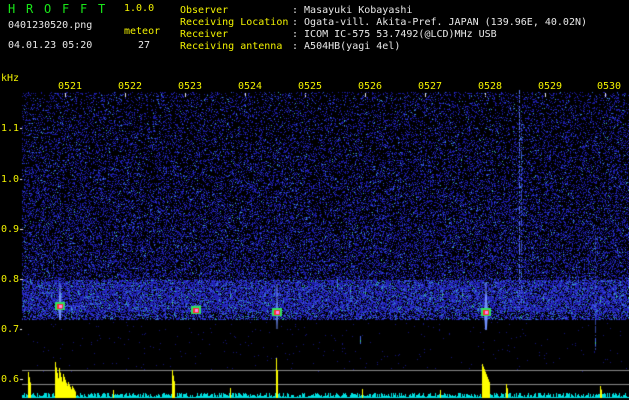 The height and width of the screenshot is (400, 629). What do you see at coordinates (234, 22) in the screenshot?
I see `info-label-location: Receiving Location` at bounding box center [234, 22].